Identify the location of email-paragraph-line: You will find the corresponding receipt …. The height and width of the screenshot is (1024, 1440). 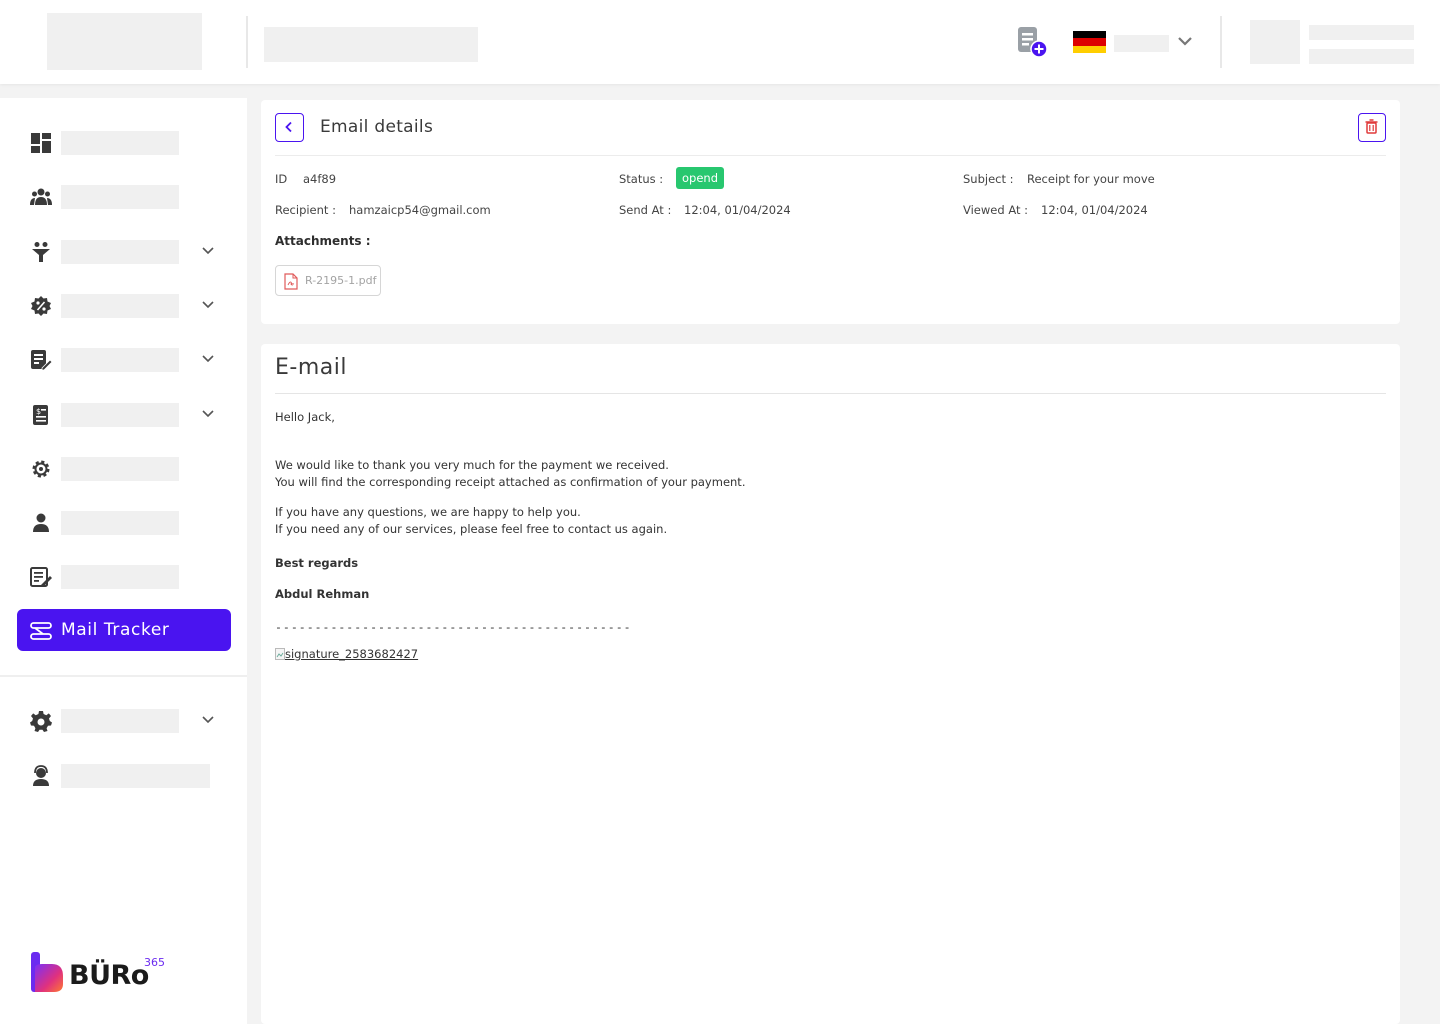
(510, 482).